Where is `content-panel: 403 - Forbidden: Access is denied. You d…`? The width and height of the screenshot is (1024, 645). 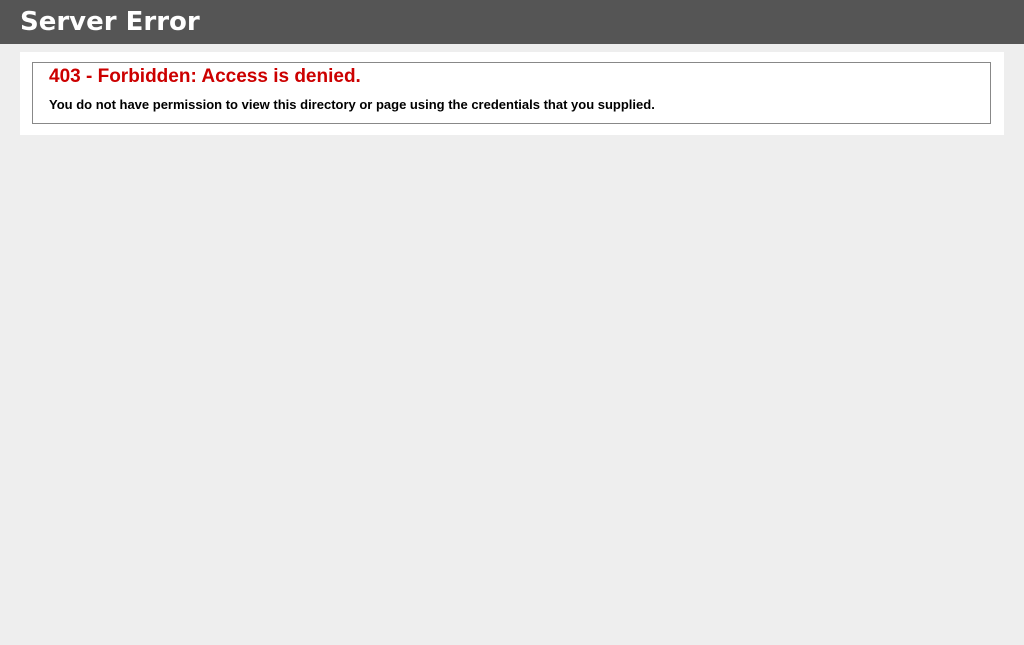
content-panel: 403 - Forbidden: Access is denied. You d… is located at coordinates (512, 93).